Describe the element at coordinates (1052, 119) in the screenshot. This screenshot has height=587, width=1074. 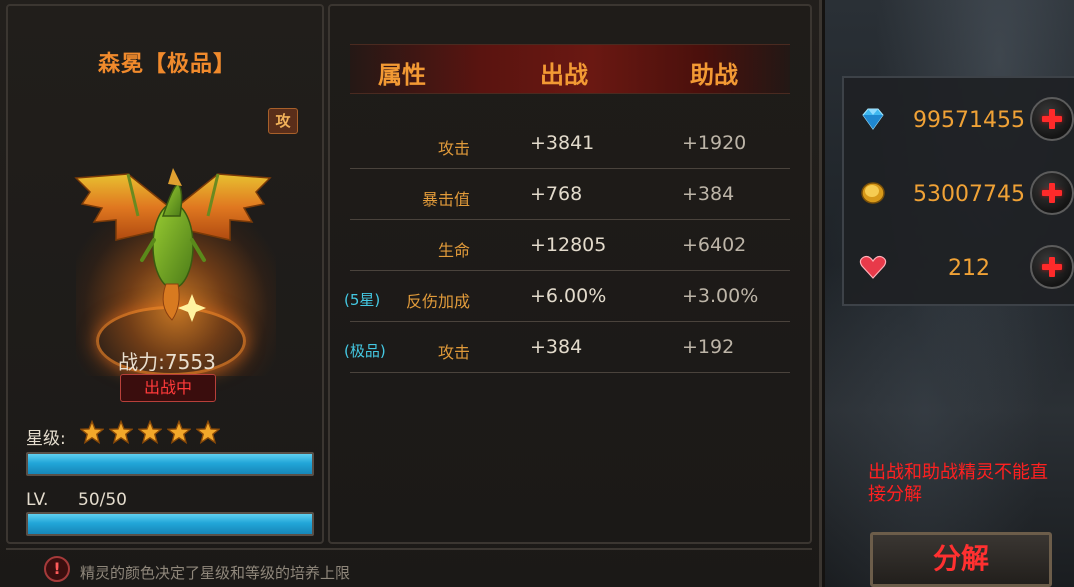
I see `add-diamond-button` at that location.